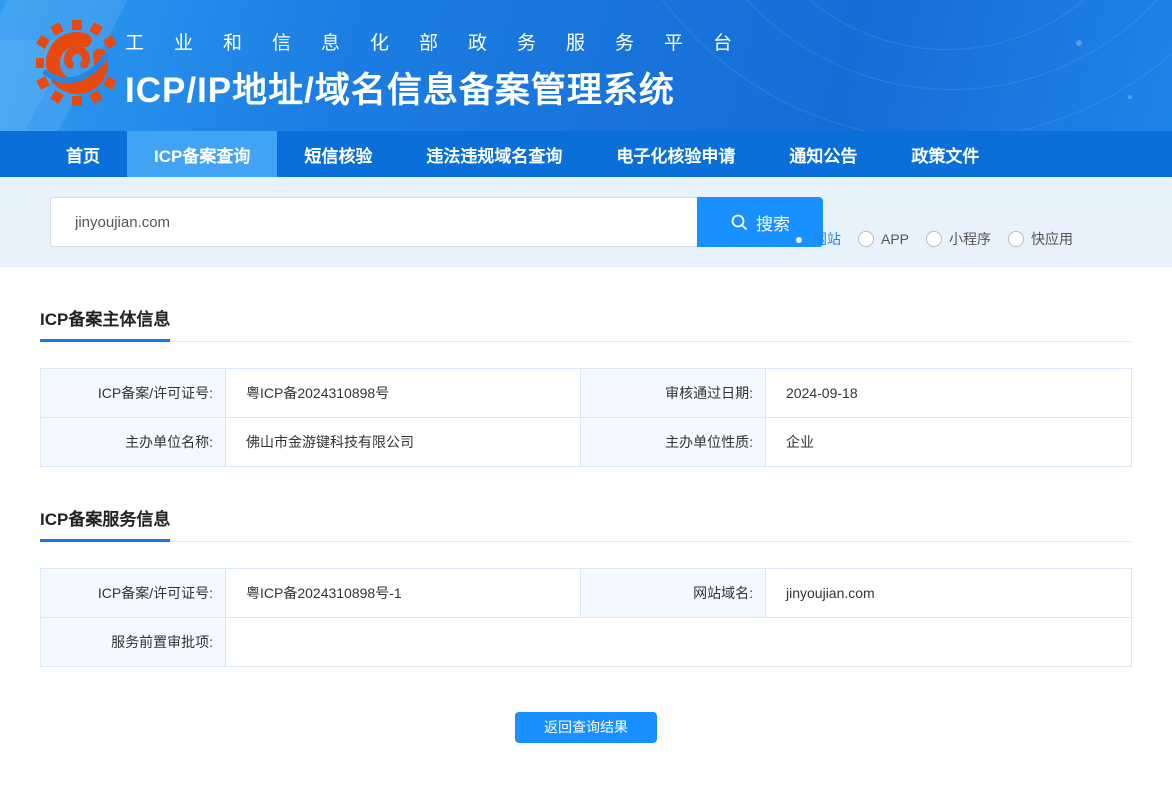  I want to click on gear-e-logo-icon, so click(76, 63).